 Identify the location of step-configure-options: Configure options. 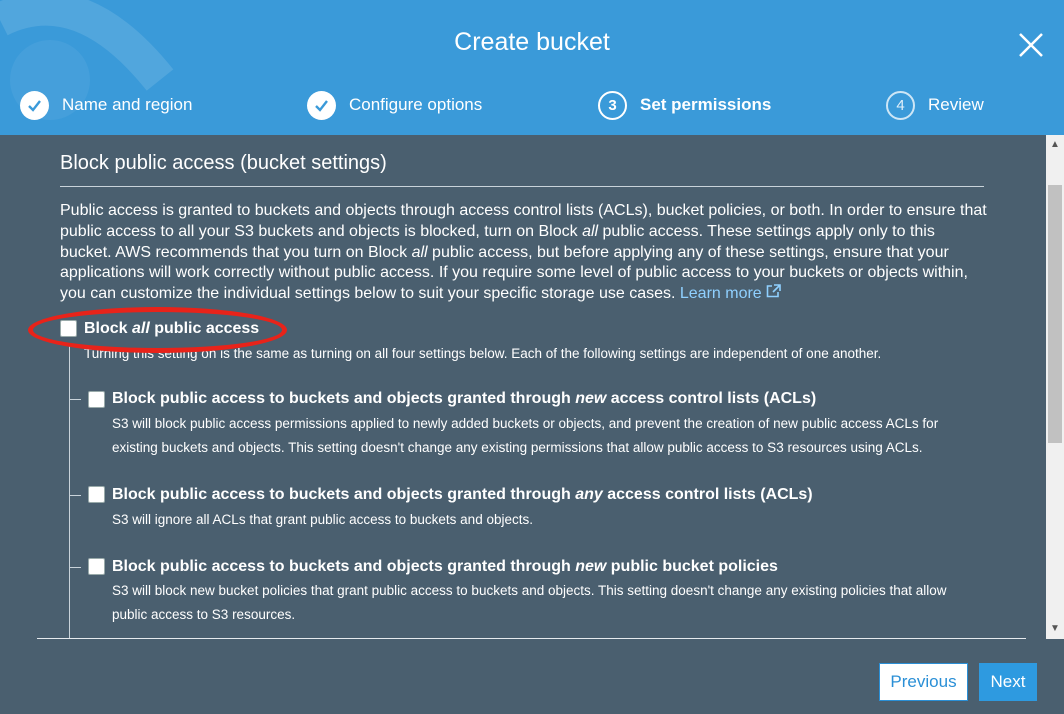
(394, 105).